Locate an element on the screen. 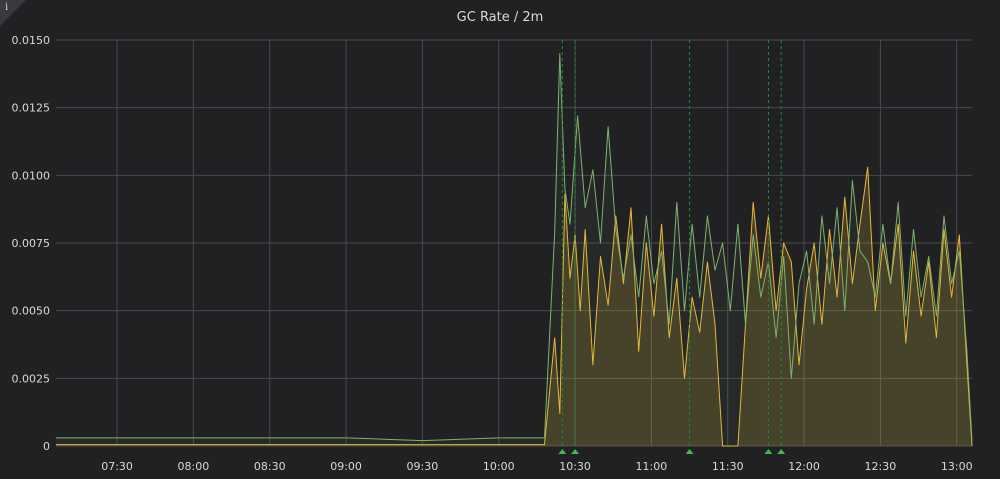 Image resolution: width=1000 pixels, height=479 pixels. x-tick-label: 10:30 is located at coordinates (575, 466).